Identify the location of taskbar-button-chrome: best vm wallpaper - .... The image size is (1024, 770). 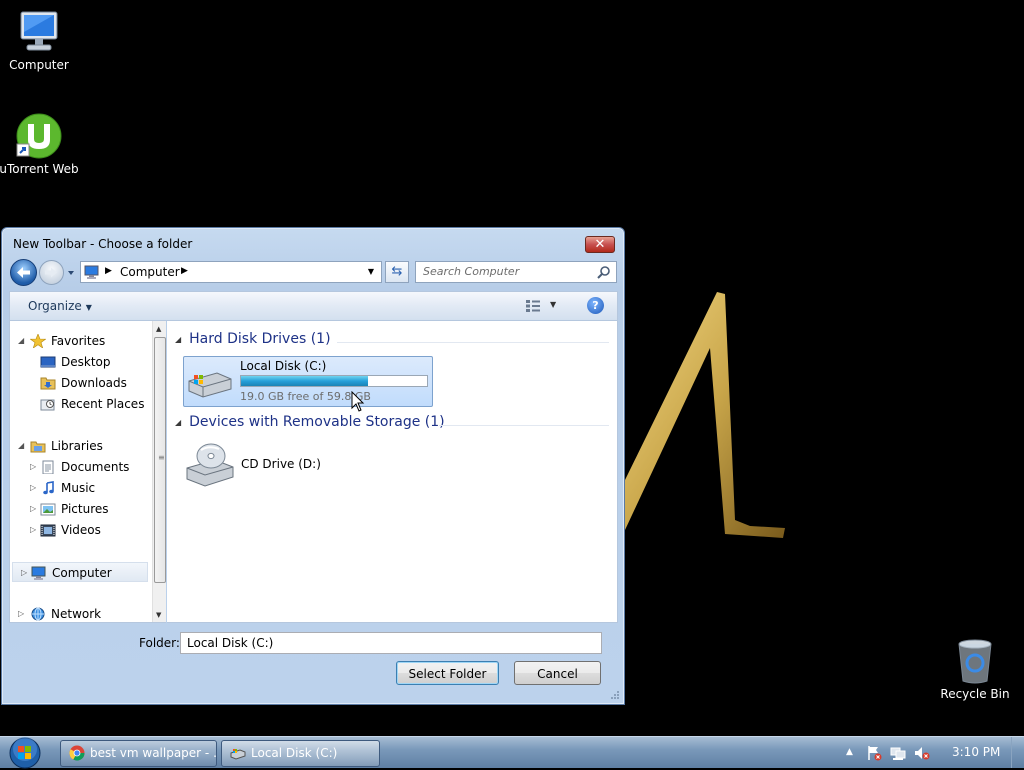
(138, 753).